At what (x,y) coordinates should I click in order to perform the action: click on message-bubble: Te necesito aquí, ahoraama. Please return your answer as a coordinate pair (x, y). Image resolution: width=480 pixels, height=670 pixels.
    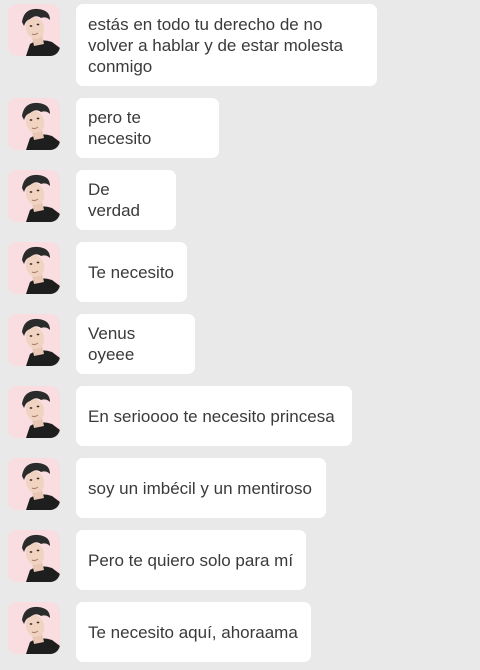
    Looking at the image, I should click on (193, 632).